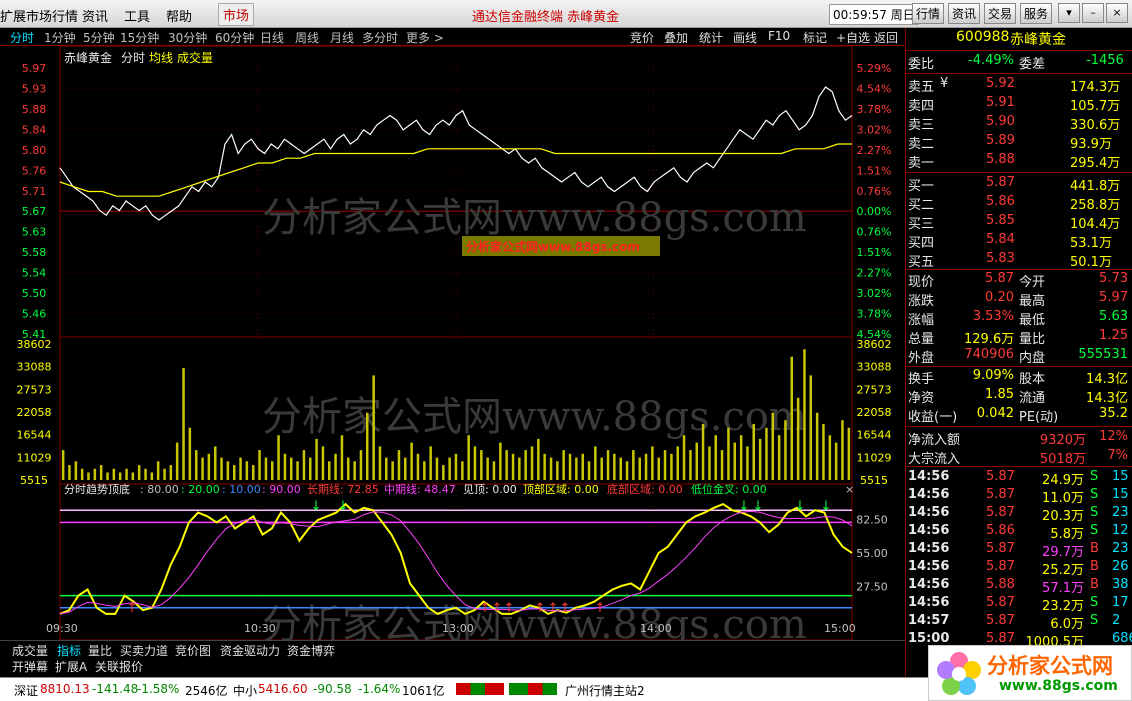  I want to click on quote-cell: 9.09%, so click(993, 375).